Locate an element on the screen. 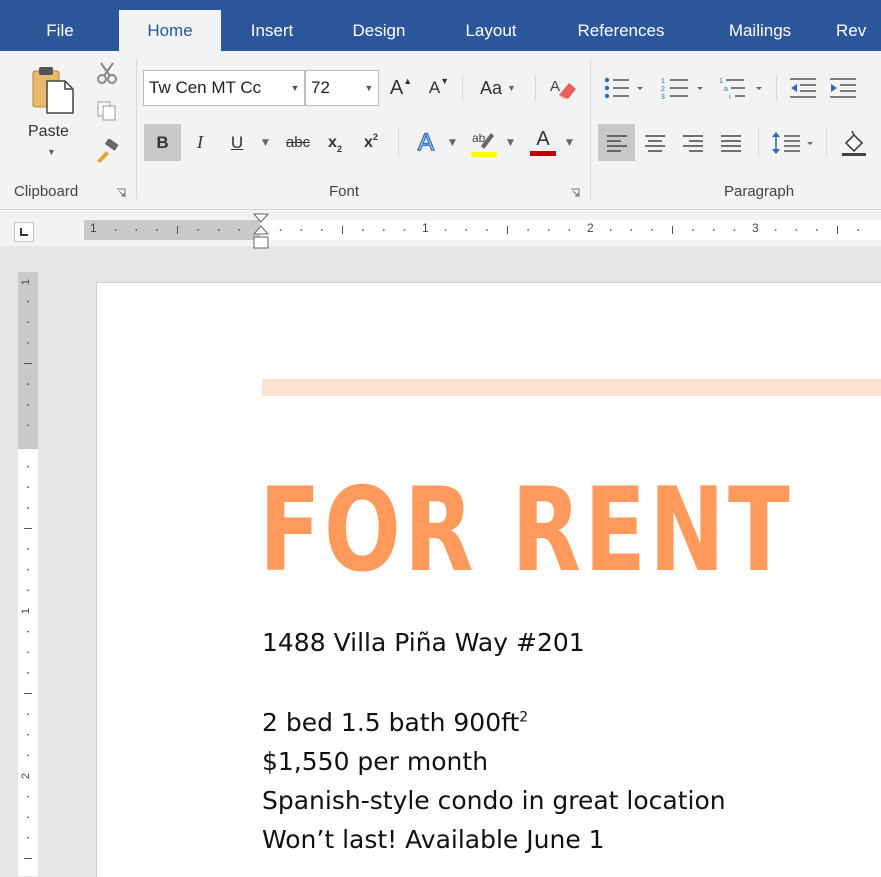 This screenshot has width=881, height=877. align-left-button is located at coordinates (616, 142).